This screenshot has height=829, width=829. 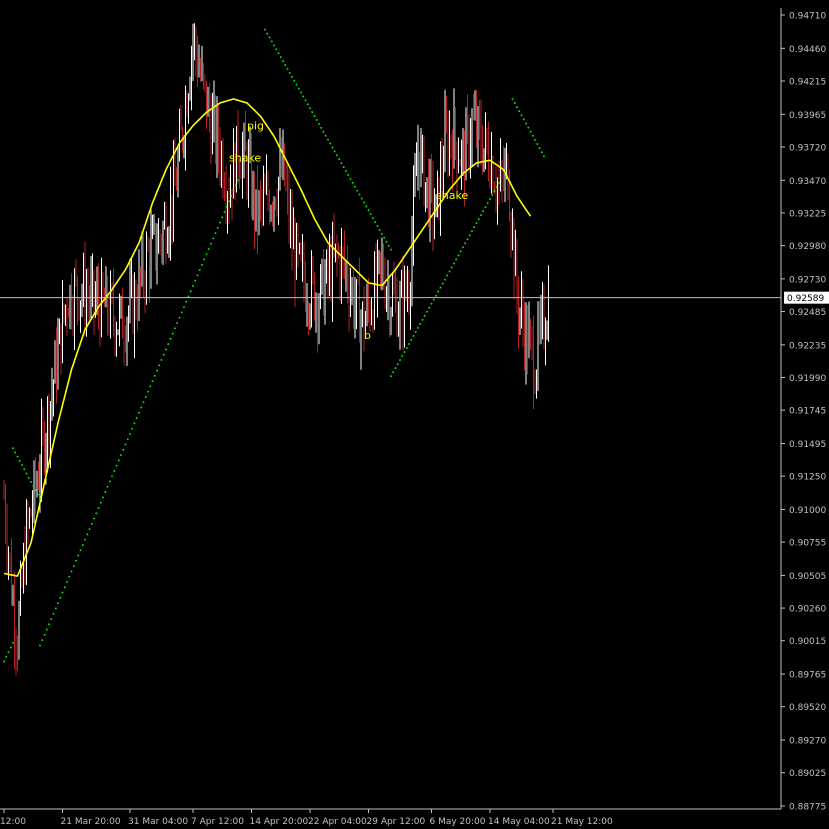 What do you see at coordinates (337, 822) in the screenshot?
I see `time-tick-label: 22 Apr 04:00` at bounding box center [337, 822].